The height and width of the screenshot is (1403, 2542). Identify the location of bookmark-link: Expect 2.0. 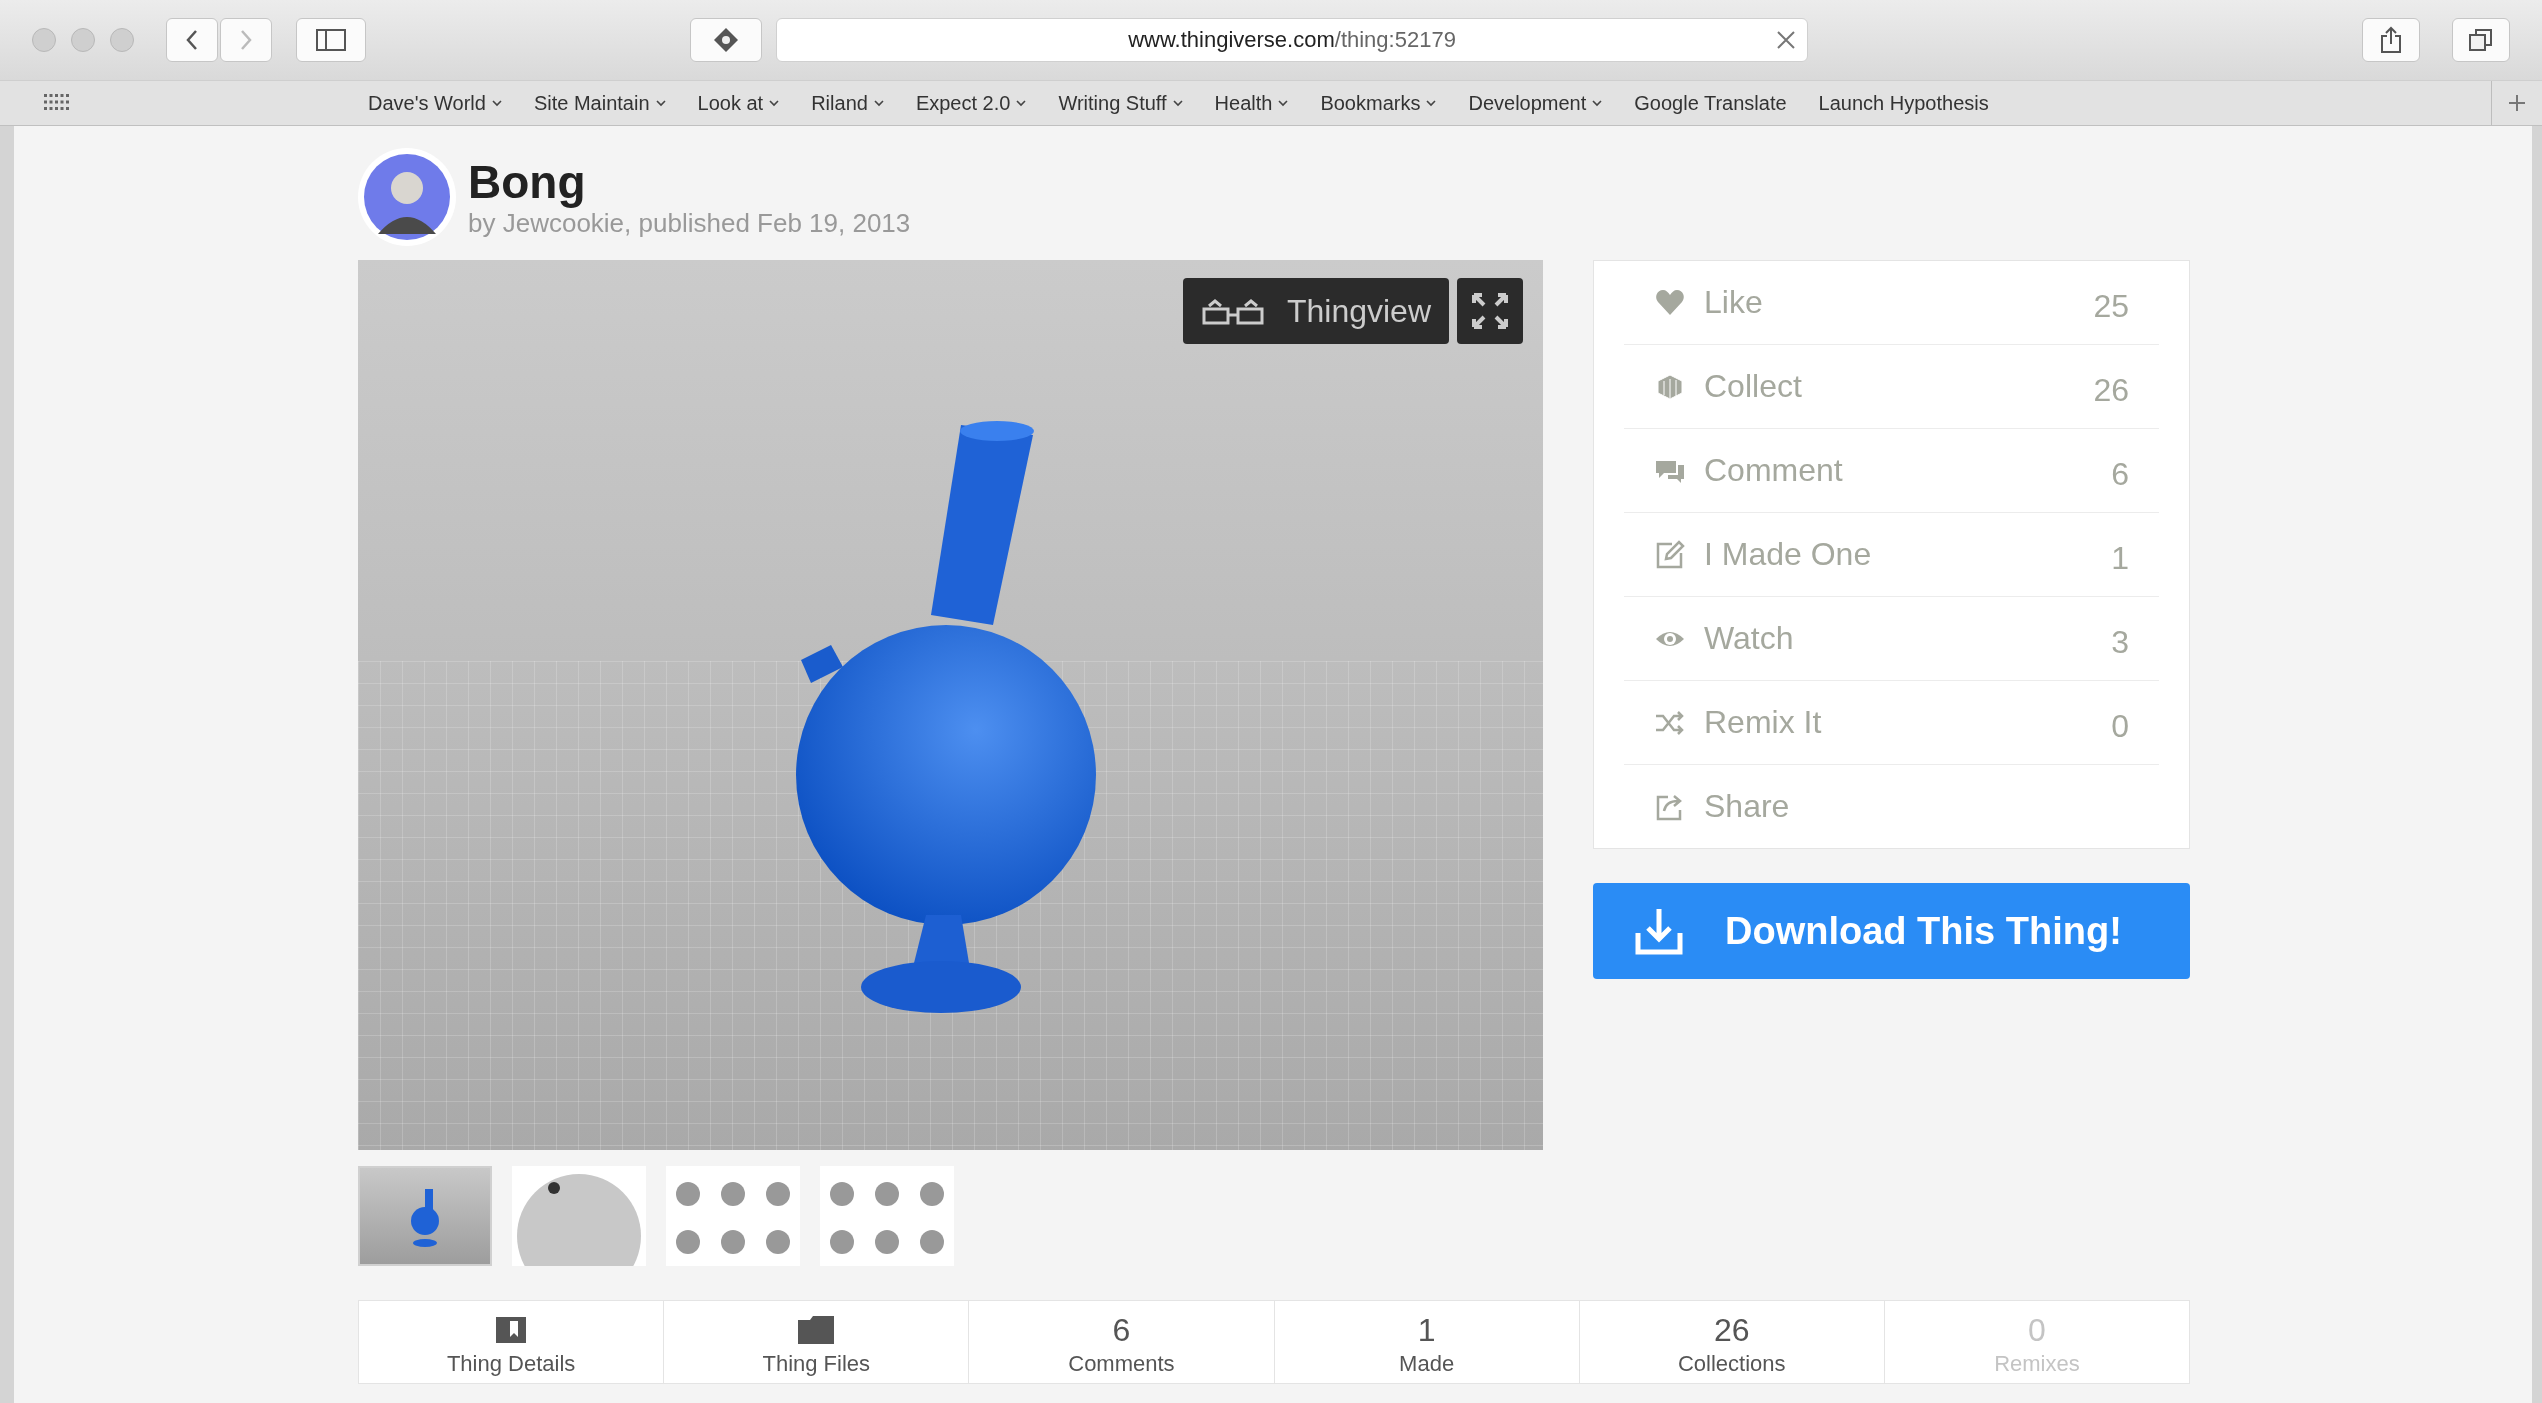
(971, 103).